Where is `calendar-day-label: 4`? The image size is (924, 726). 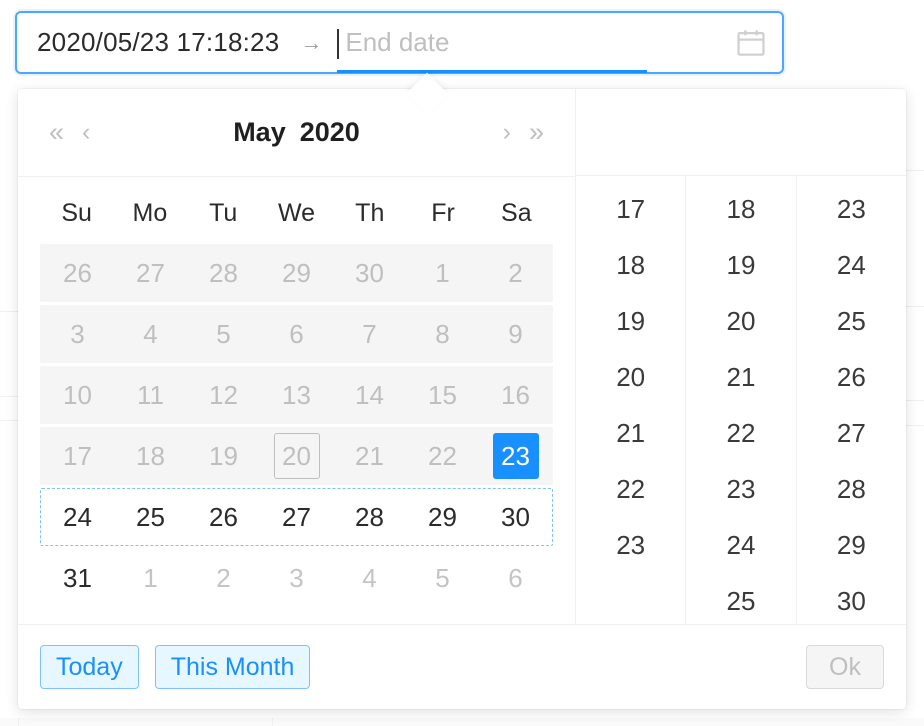 calendar-day-label: 4 is located at coordinates (369, 577).